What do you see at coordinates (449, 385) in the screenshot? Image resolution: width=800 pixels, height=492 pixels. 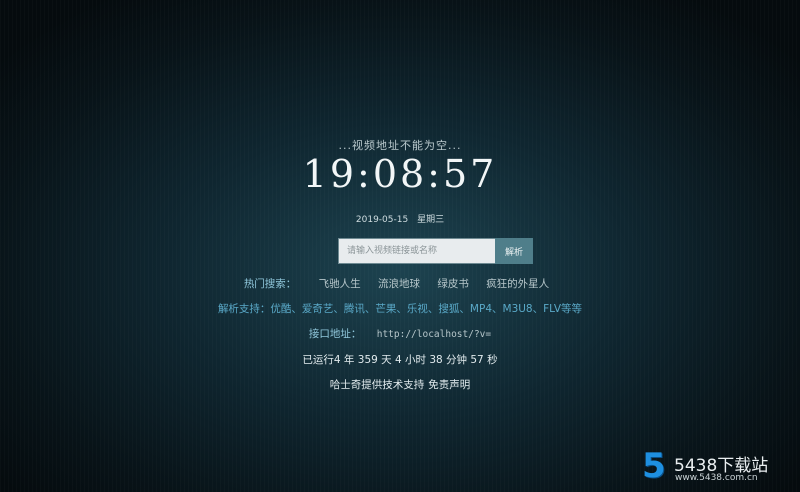 I see `disclaimer-link: 免责声明` at bounding box center [449, 385].